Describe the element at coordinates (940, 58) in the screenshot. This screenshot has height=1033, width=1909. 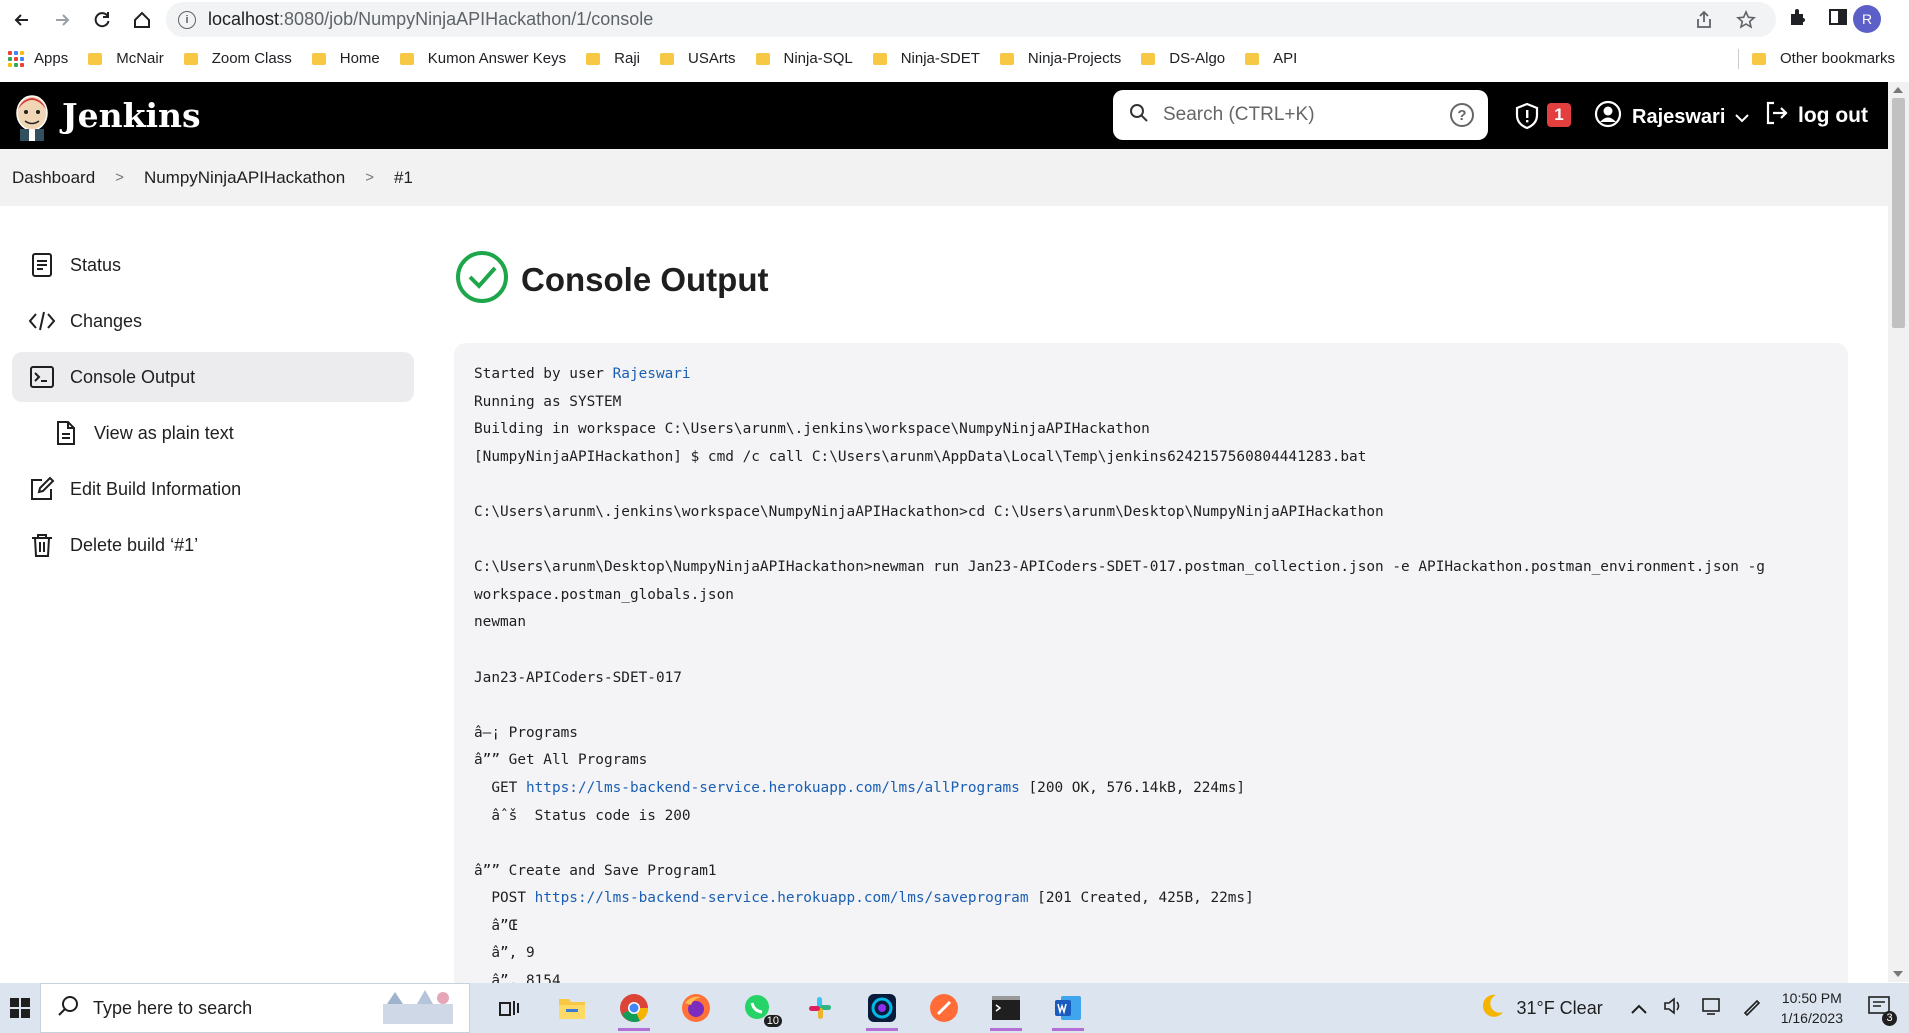
I see `bookmark-label: Ninja-SDET` at that location.